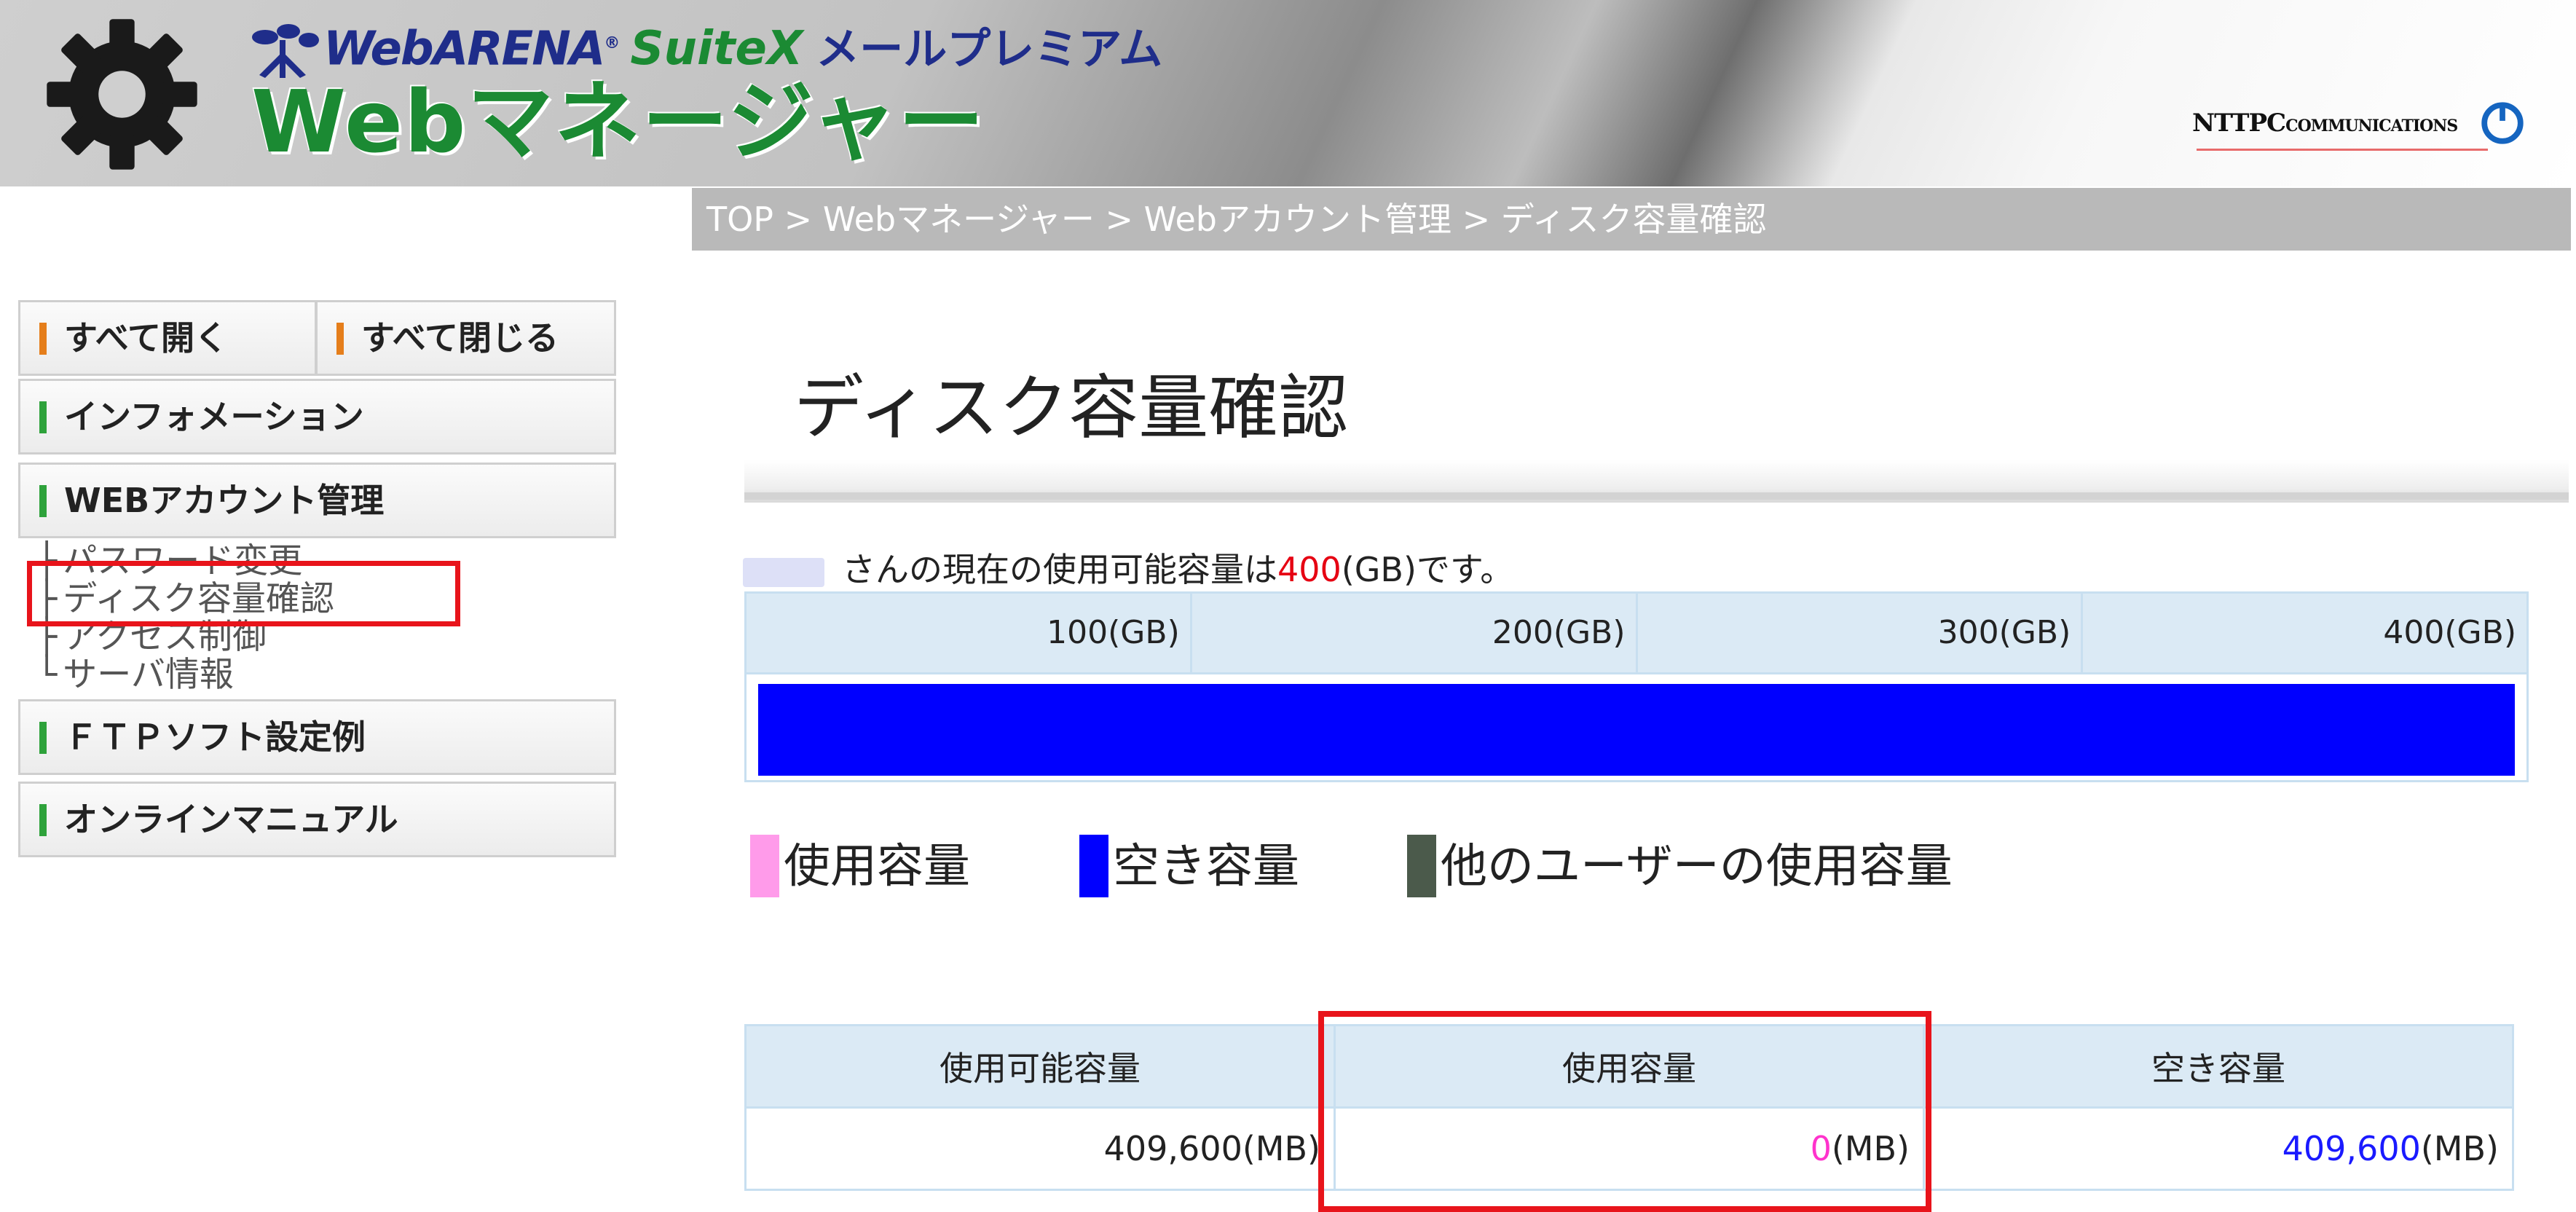 This screenshot has width=2576, height=1212. Describe the element at coordinates (146, 338) in the screenshot. I see `expand-all-label: すべて開く` at that location.